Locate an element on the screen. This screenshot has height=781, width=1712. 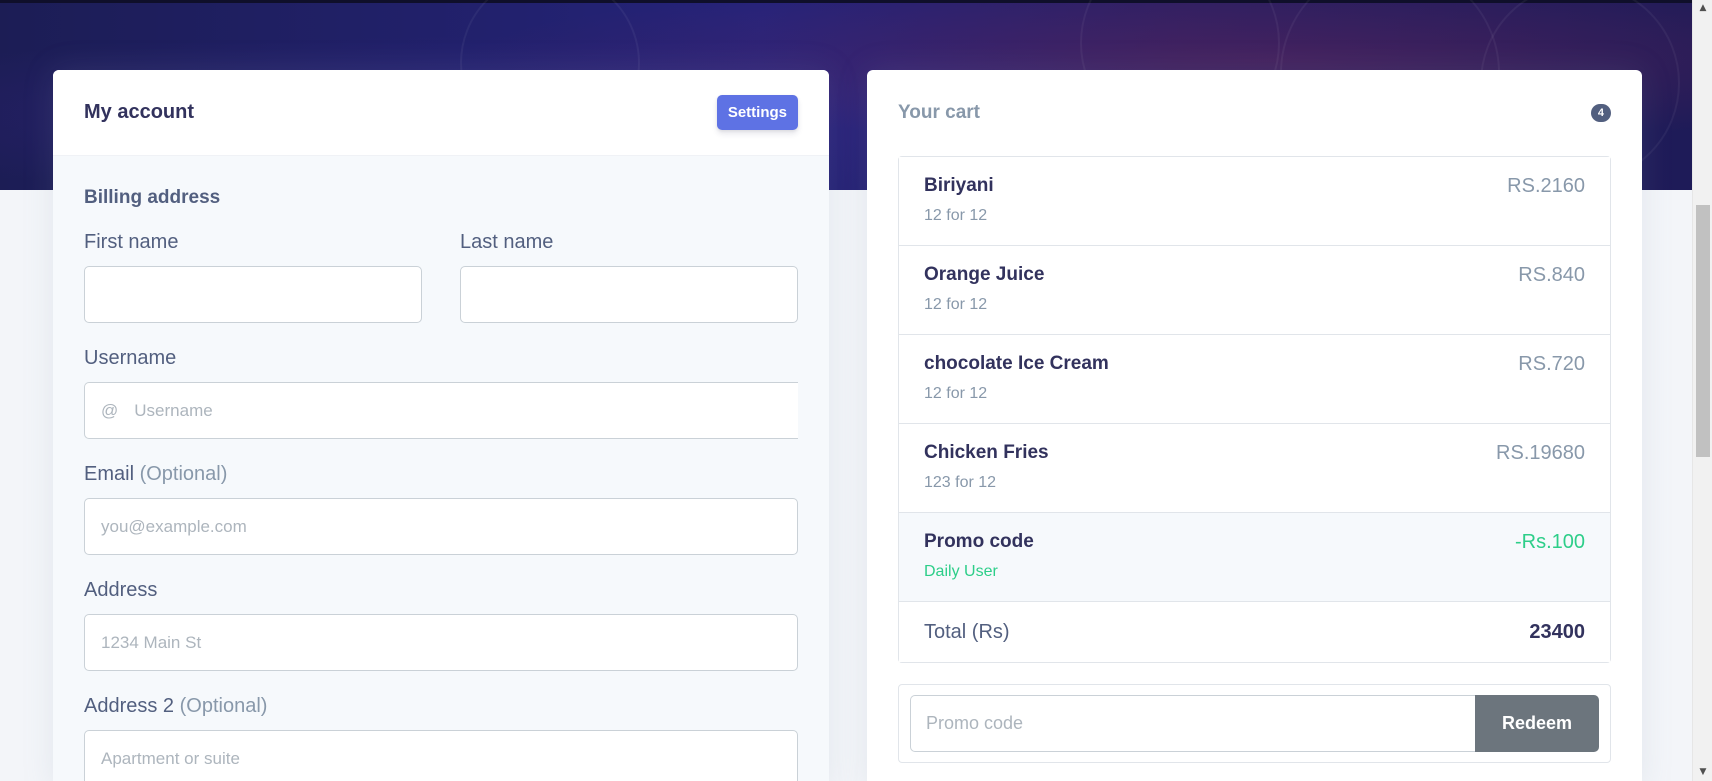
cart-item-name: Orange Juice is located at coordinates (984, 274).